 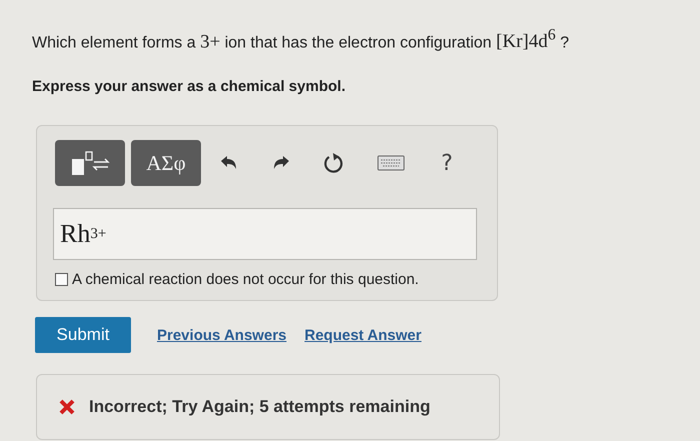 I want to click on submit-button: Submit, so click(x=83, y=335).